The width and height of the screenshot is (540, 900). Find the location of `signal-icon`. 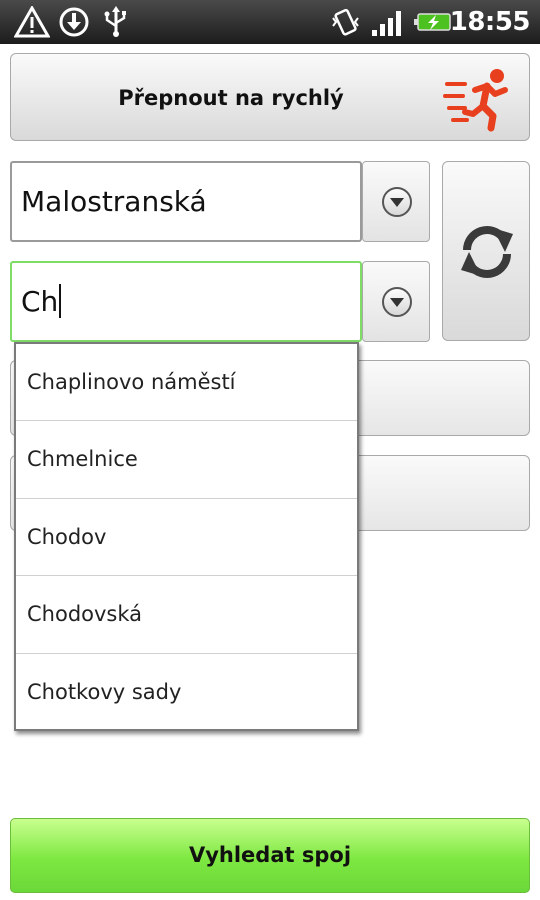

signal-icon is located at coordinates (386, 23).